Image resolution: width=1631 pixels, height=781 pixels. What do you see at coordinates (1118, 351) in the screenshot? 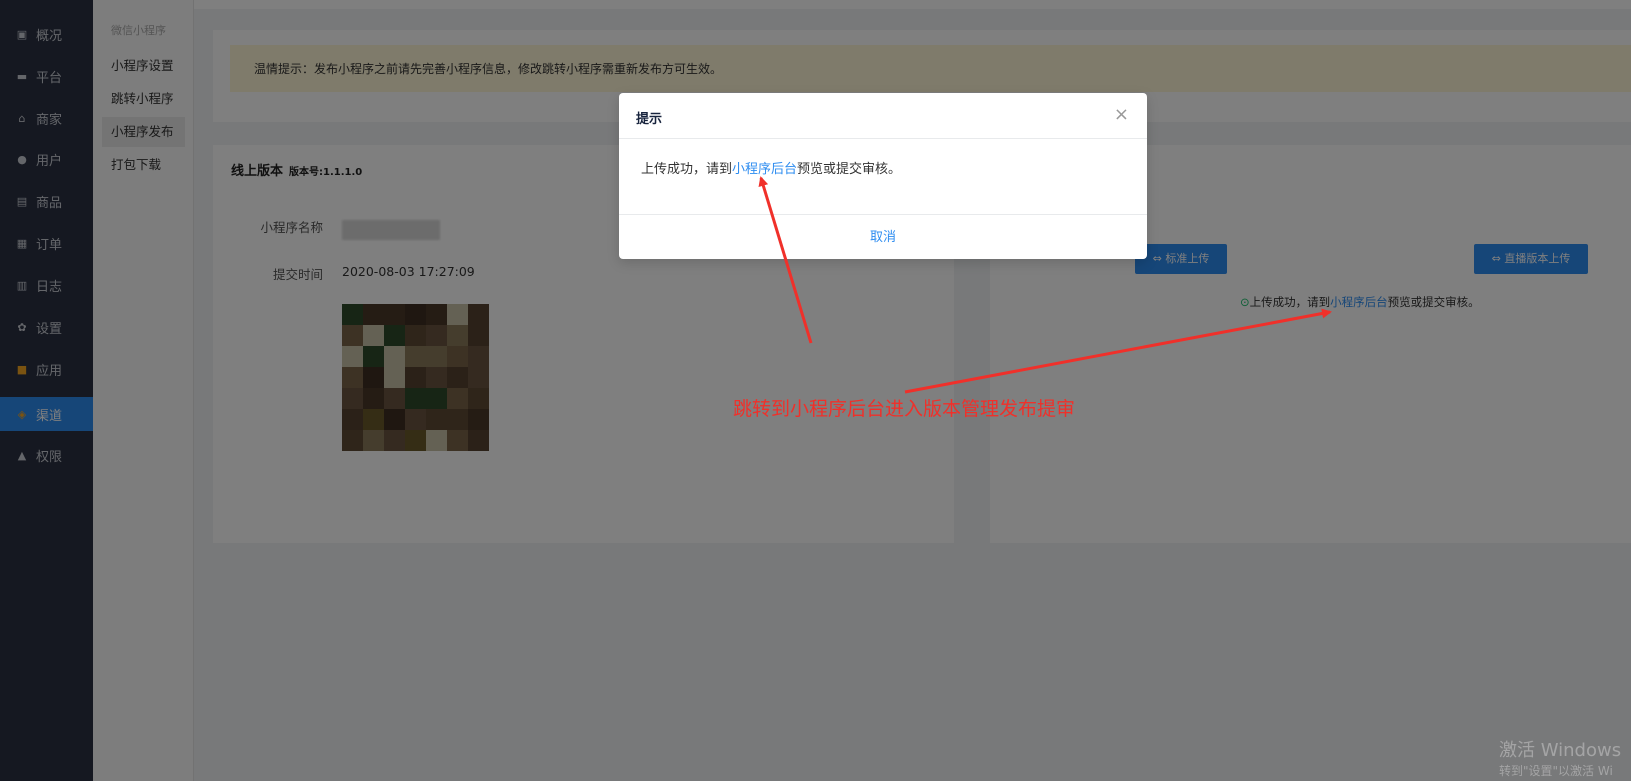
I see `annotation-arrow-right` at bounding box center [1118, 351].